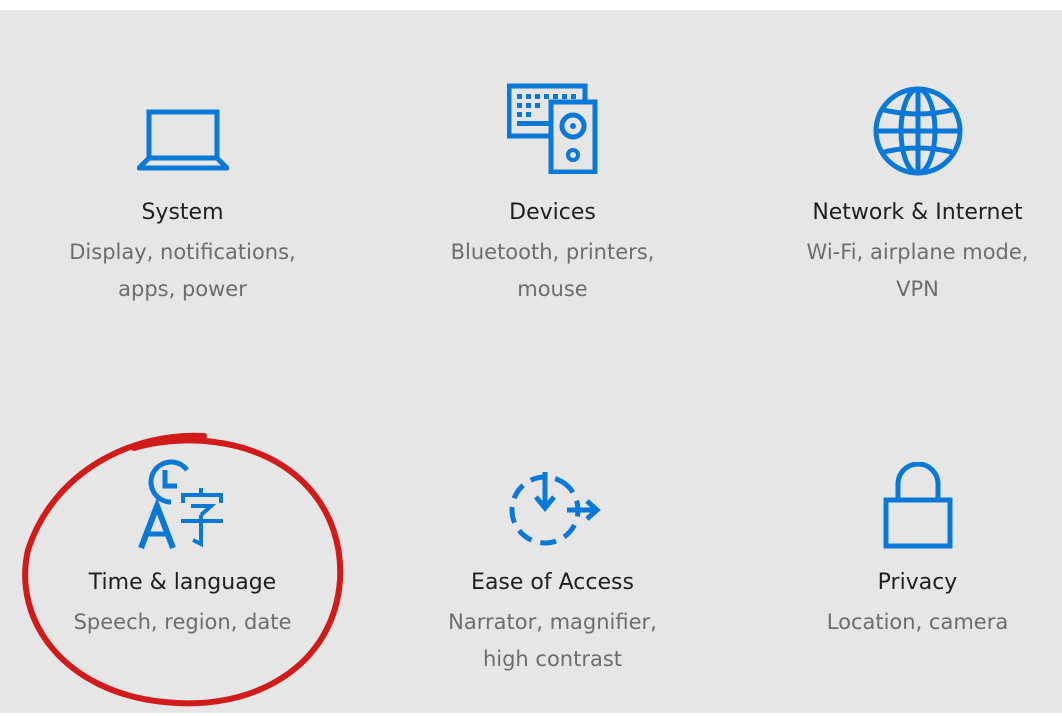  I want to click on tile-title: Ease of Access, so click(552, 582).